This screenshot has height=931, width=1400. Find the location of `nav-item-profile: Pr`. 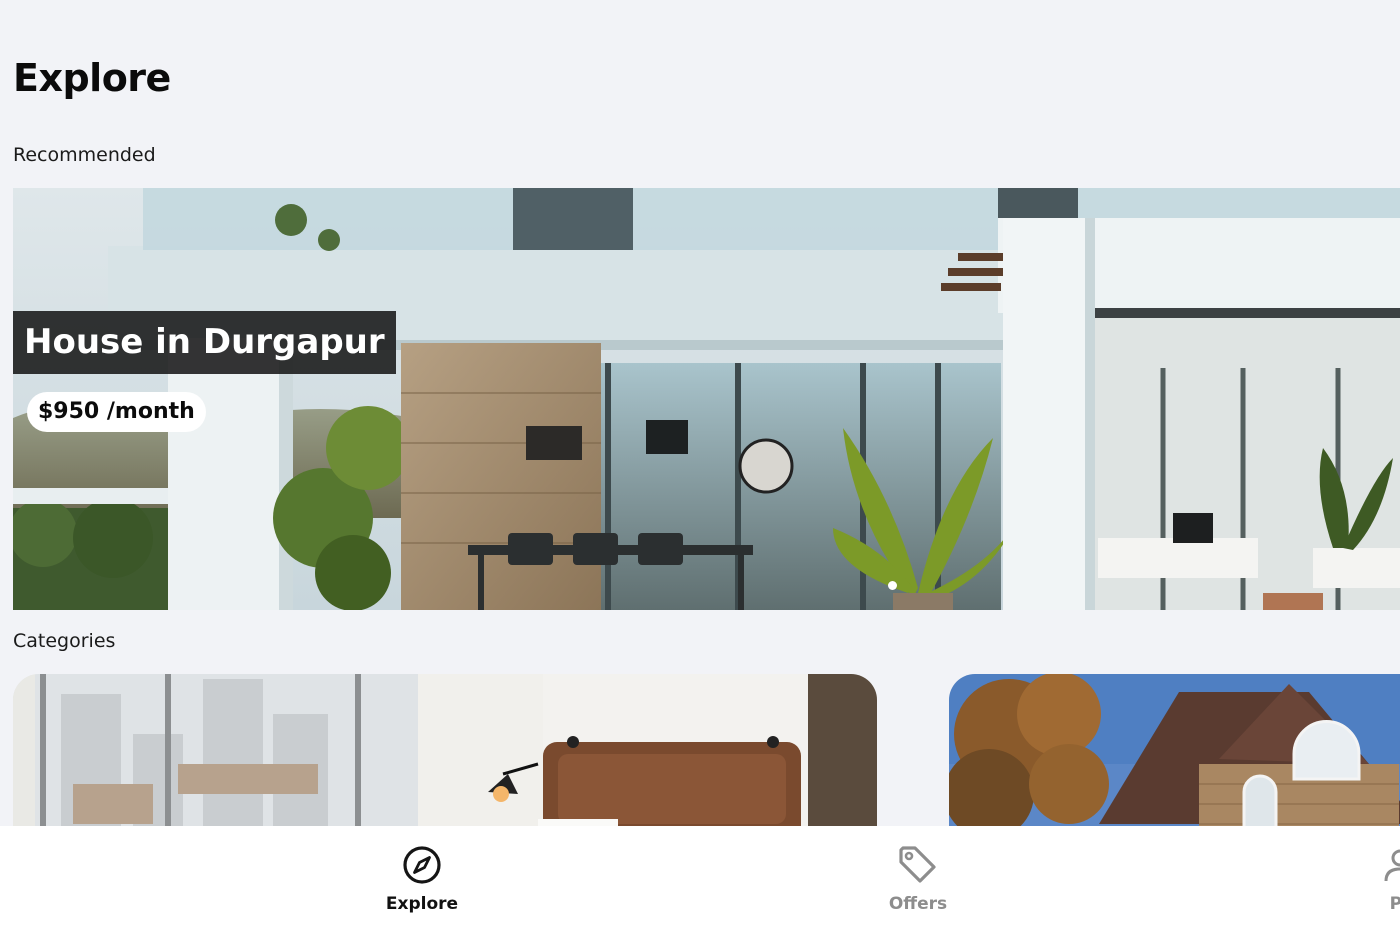

nav-item-profile: Pr is located at coordinates (1365, 879).